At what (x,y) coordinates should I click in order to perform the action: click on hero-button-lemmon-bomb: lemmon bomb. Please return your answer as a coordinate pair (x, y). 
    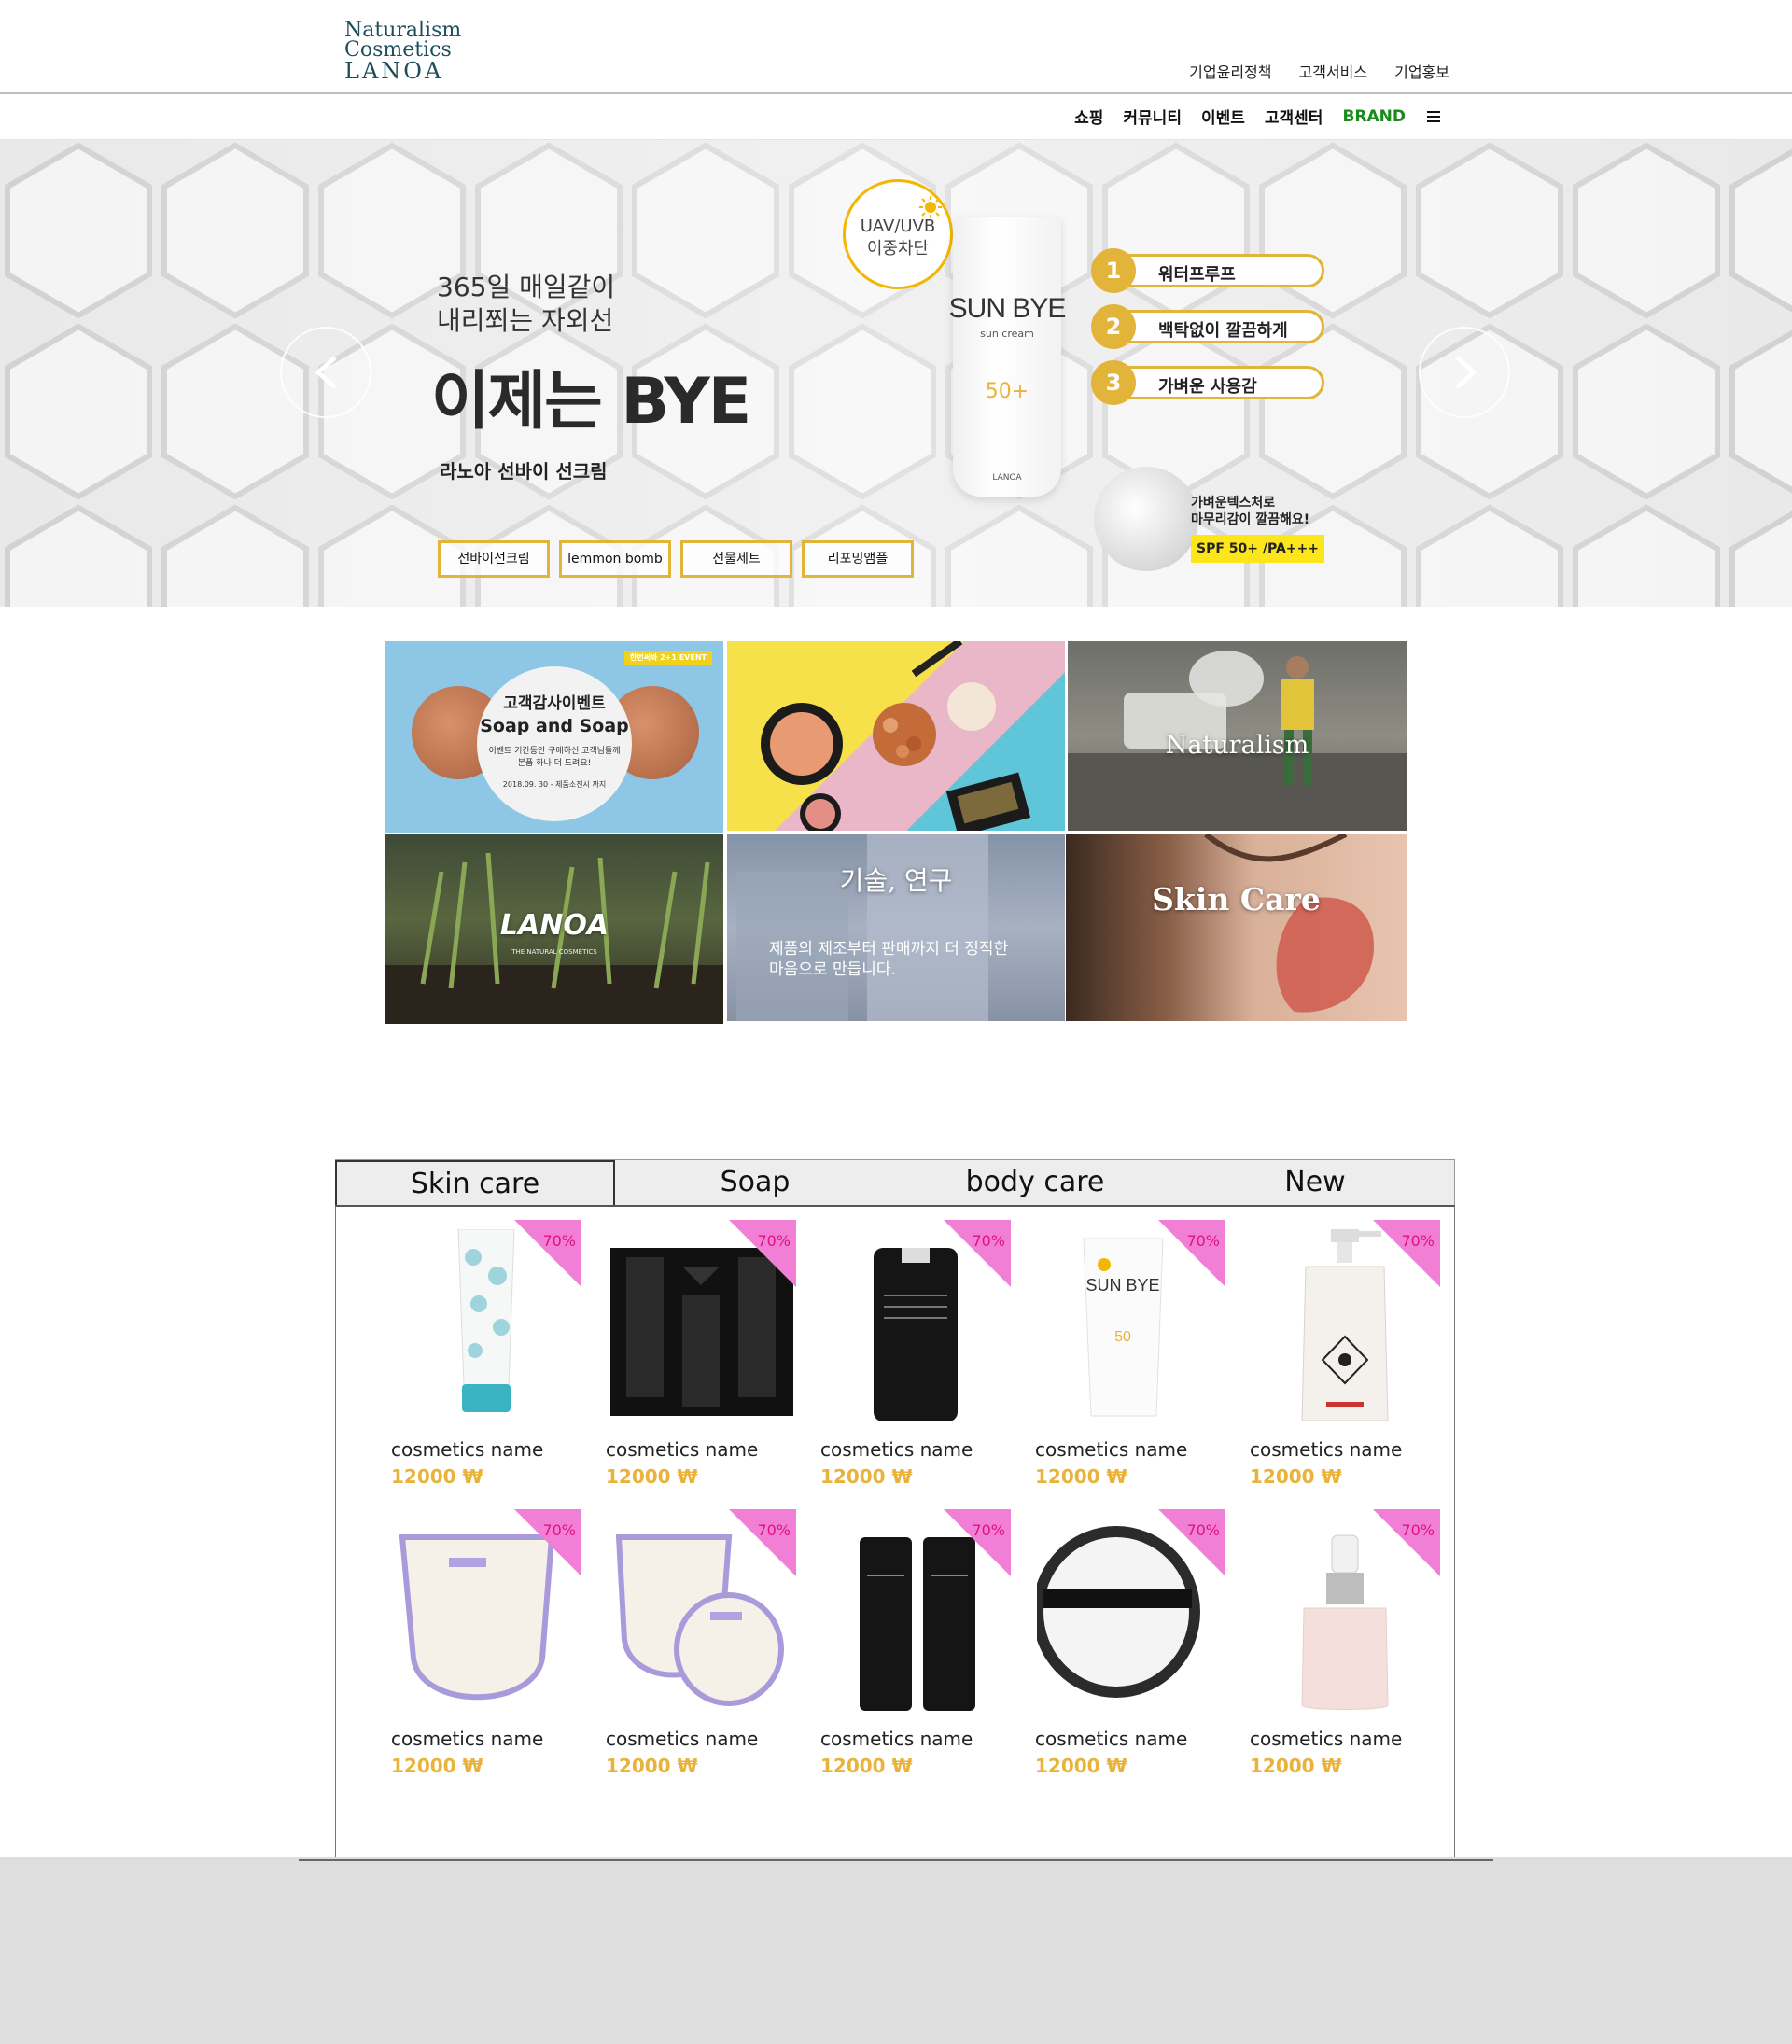
    Looking at the image, I should click on (615, 559).